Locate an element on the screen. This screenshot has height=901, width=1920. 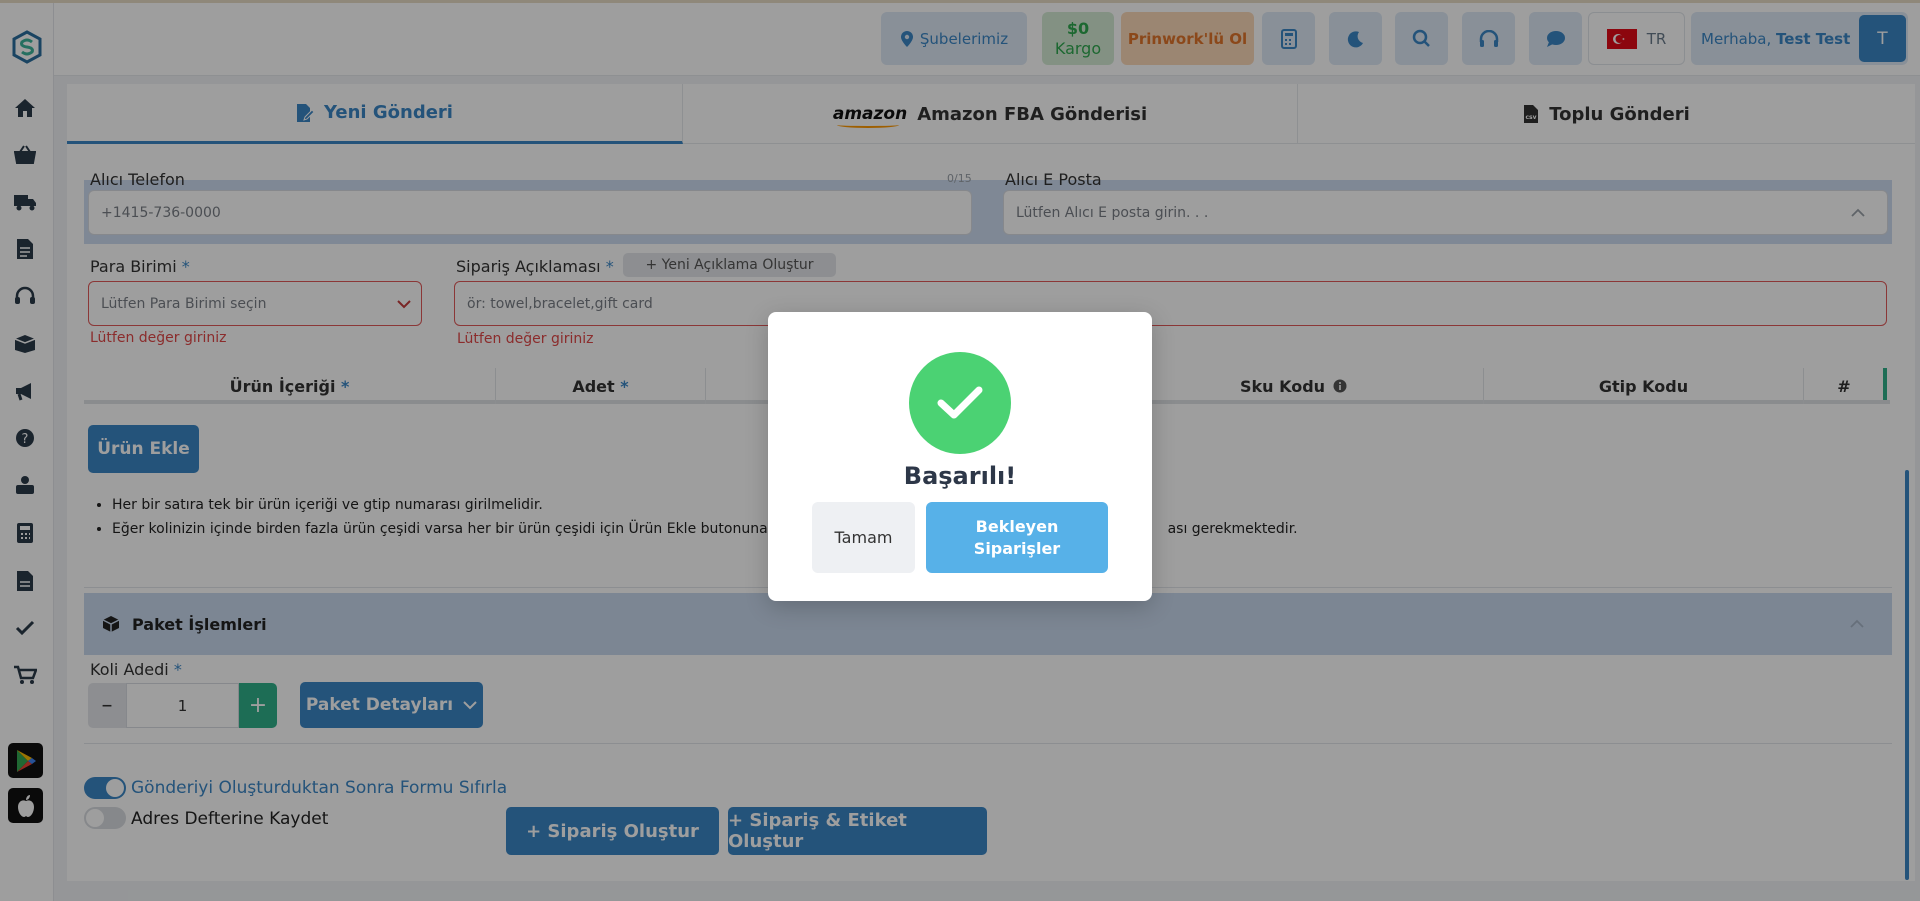
success-check-icon is located at coordinates (960, 403).